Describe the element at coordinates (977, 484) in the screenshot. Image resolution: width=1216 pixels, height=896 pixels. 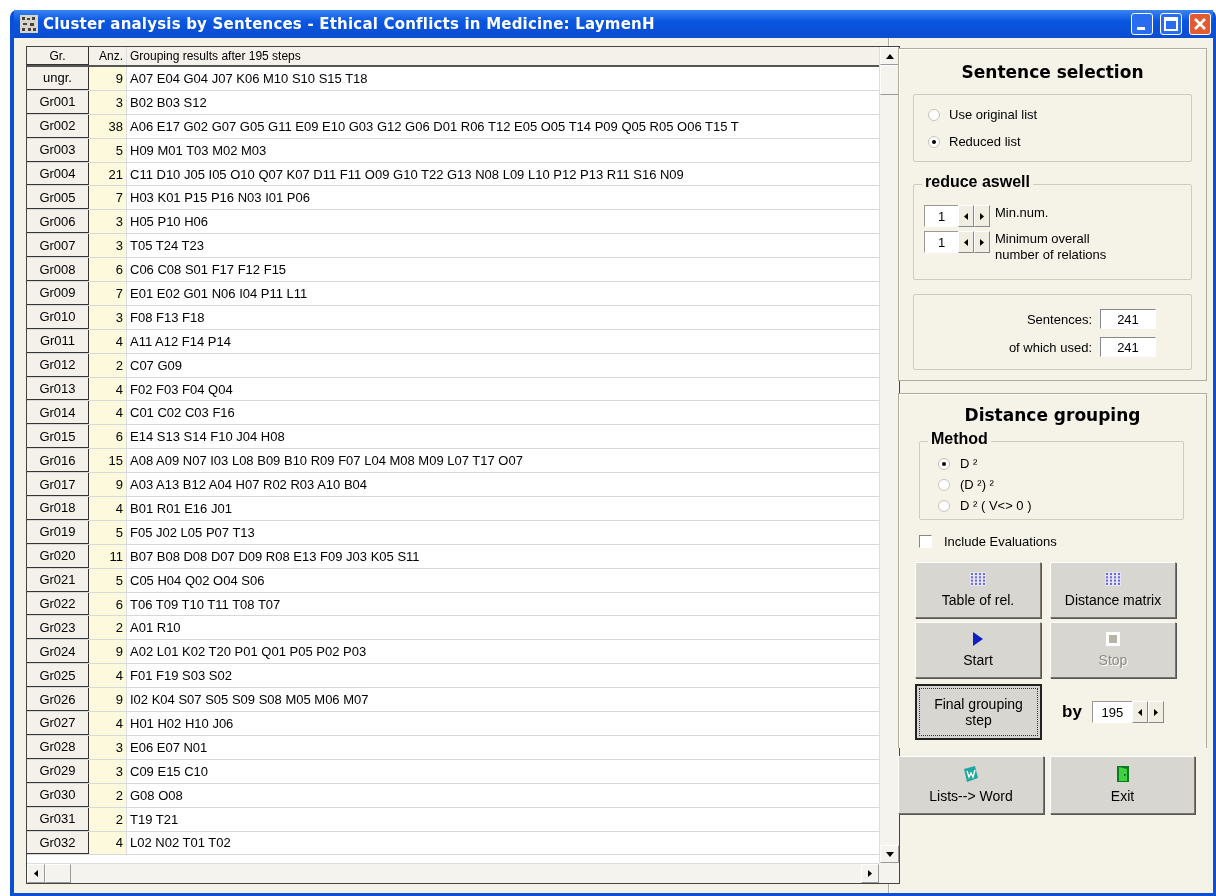
I see `radio-label: (D ²) ²` at that location.